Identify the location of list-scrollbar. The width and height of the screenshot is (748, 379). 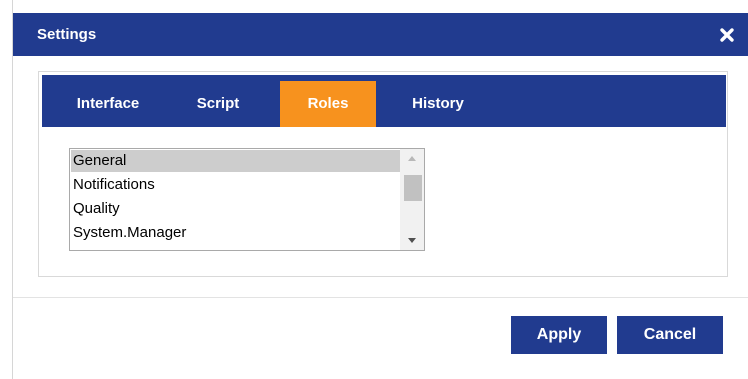
(412, 199).